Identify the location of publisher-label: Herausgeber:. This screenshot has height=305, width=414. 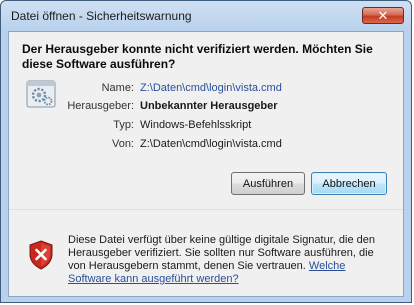
(100, 106).